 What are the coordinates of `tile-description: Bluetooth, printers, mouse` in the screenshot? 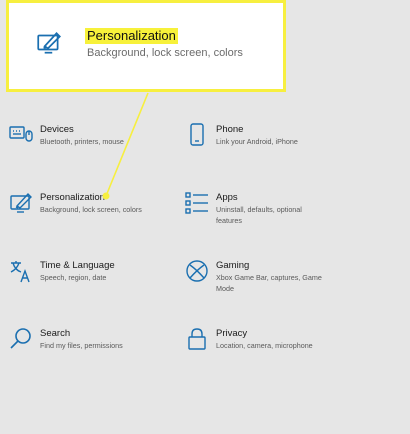 It's located at (82, 141).